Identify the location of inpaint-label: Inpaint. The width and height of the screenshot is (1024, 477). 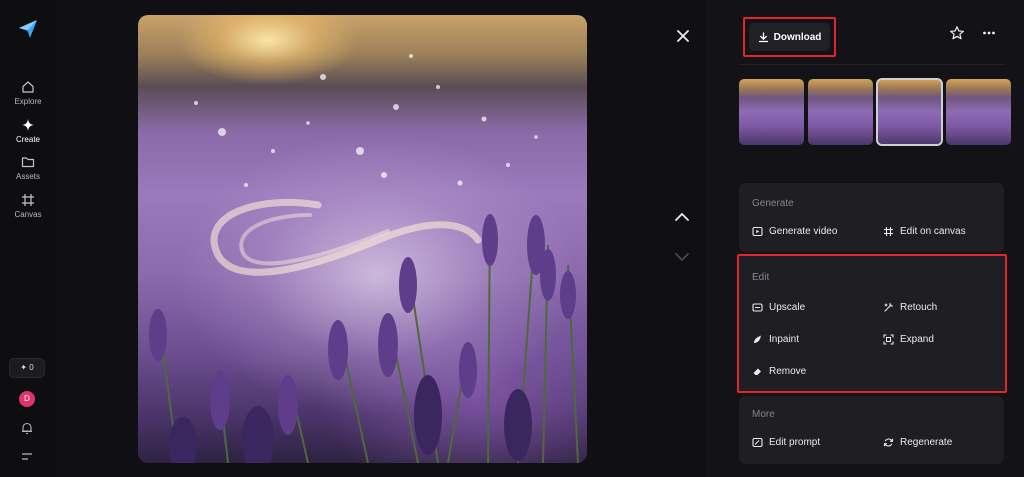
(784, 339).